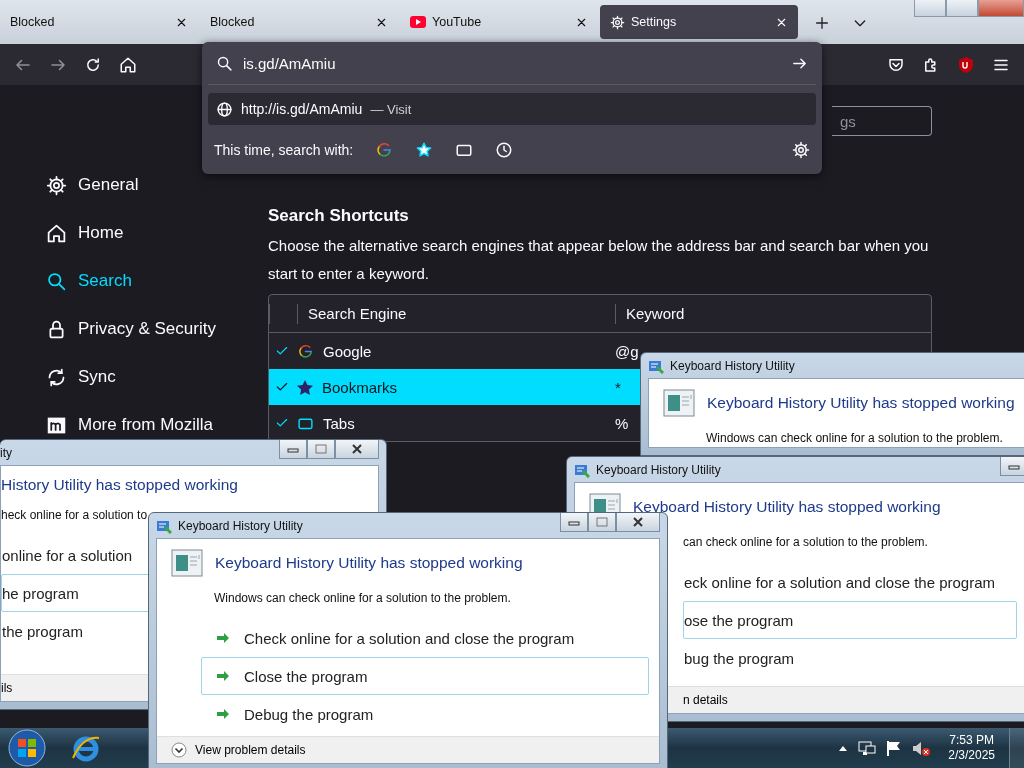 The height and width of the screenshot is (768, 1024). I want to click on flag-icon, so click(894, 748).